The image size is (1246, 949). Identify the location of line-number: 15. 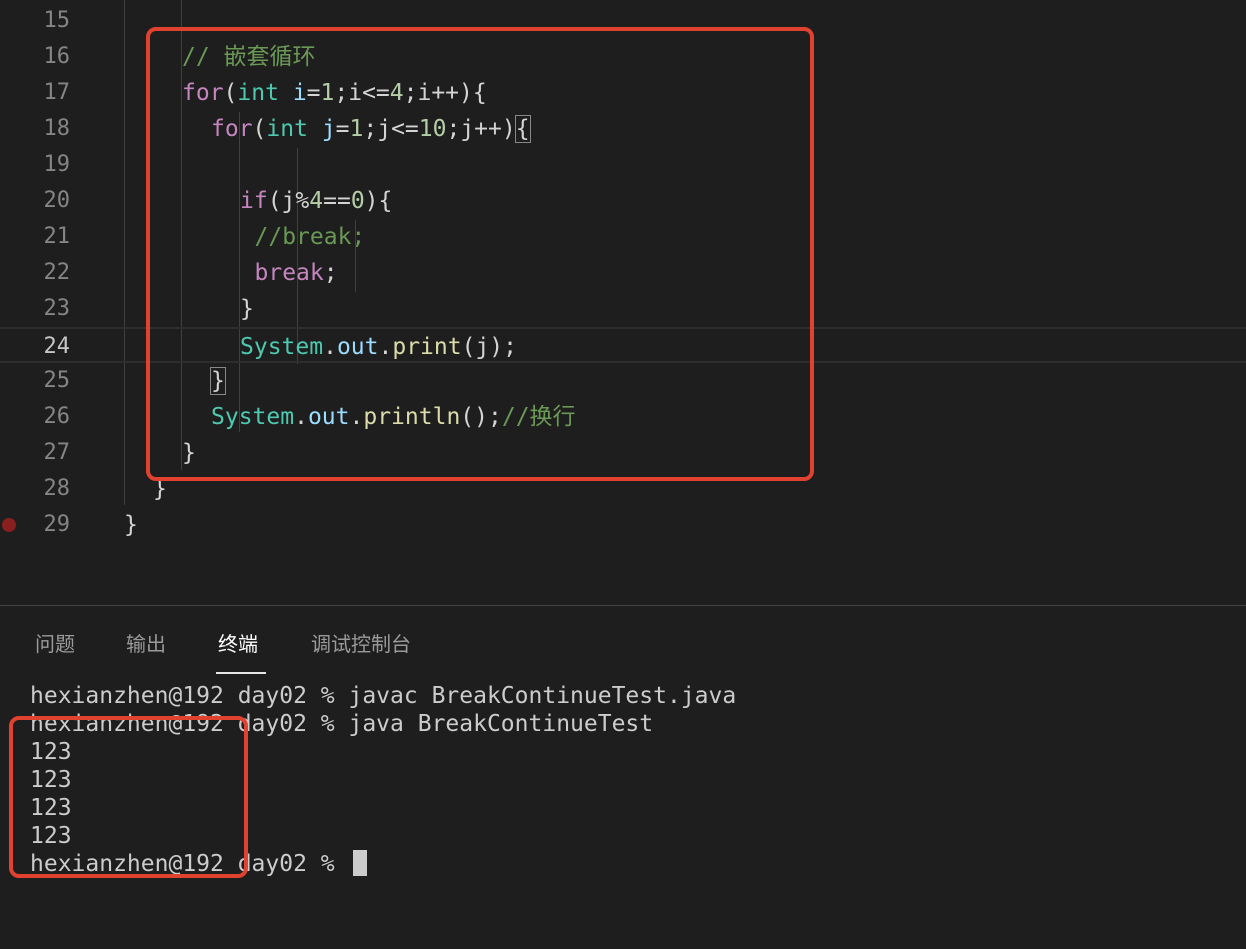
(57, 20).